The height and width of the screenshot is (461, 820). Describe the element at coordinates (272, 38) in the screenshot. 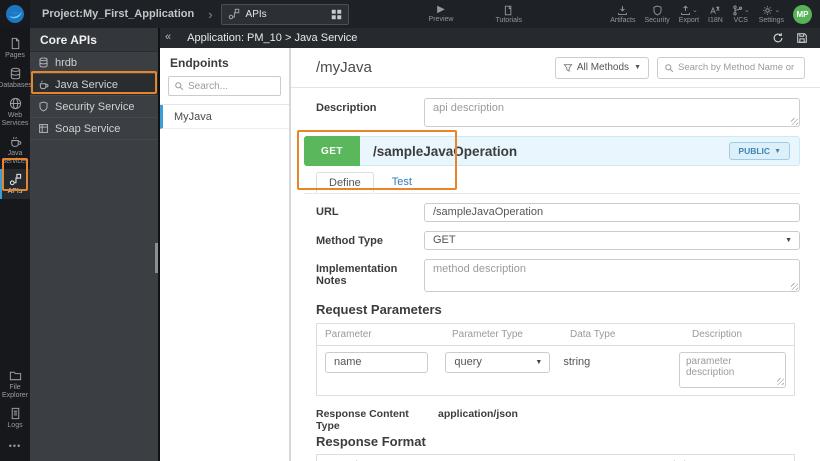

I see `breadcrumb: Application: PM_10 > Java Service` at that location.